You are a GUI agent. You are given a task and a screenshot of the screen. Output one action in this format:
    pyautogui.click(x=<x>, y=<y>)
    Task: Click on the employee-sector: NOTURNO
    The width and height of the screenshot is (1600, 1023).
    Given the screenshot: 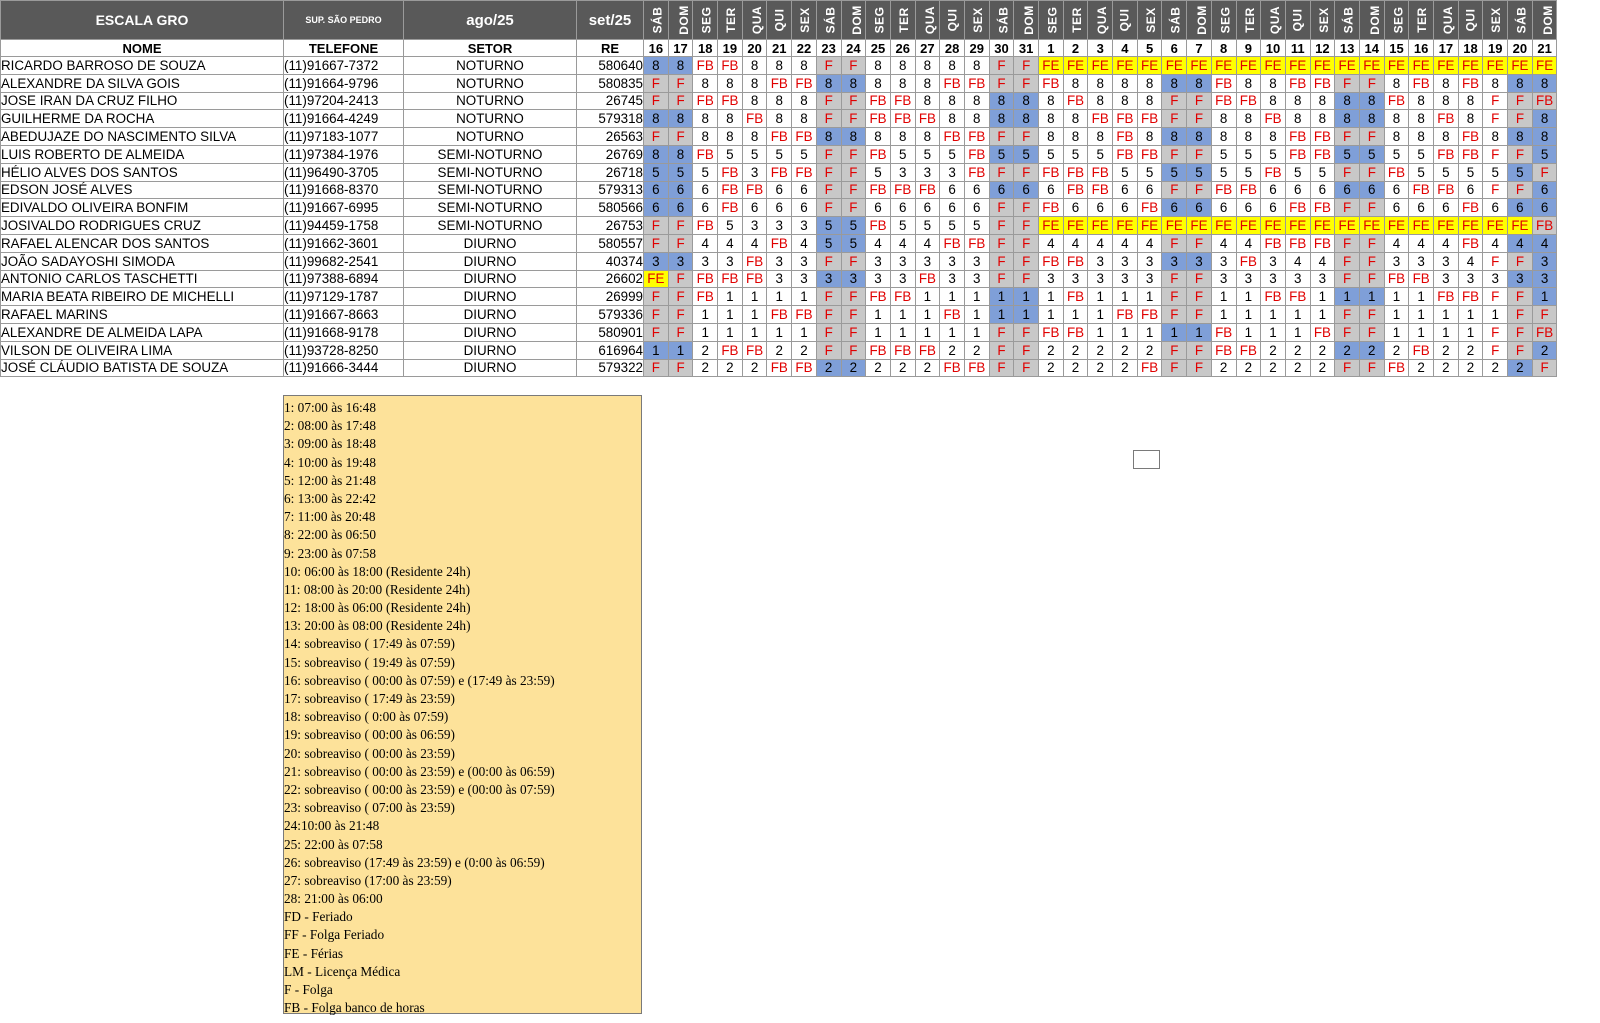 What is the action you would take?
    pyautogui.click(x=490, y=119)
    